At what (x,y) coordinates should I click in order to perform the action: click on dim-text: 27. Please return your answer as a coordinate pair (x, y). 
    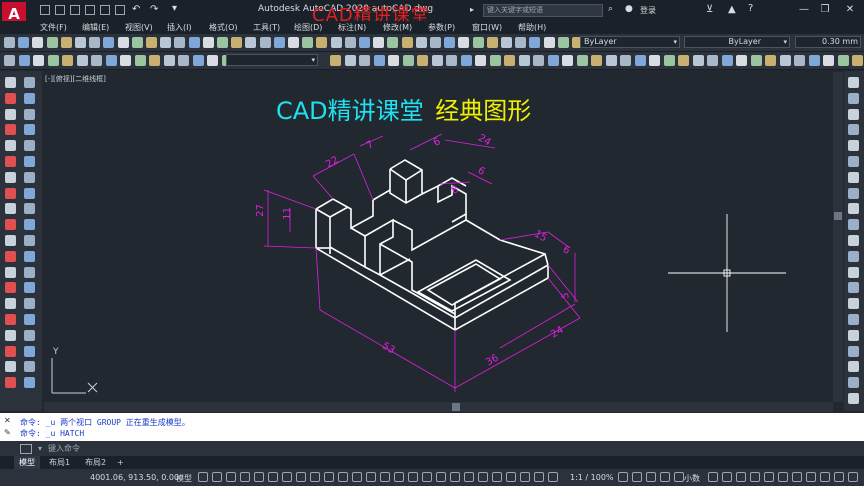
    Looking at the image, I should click on (260, 210).